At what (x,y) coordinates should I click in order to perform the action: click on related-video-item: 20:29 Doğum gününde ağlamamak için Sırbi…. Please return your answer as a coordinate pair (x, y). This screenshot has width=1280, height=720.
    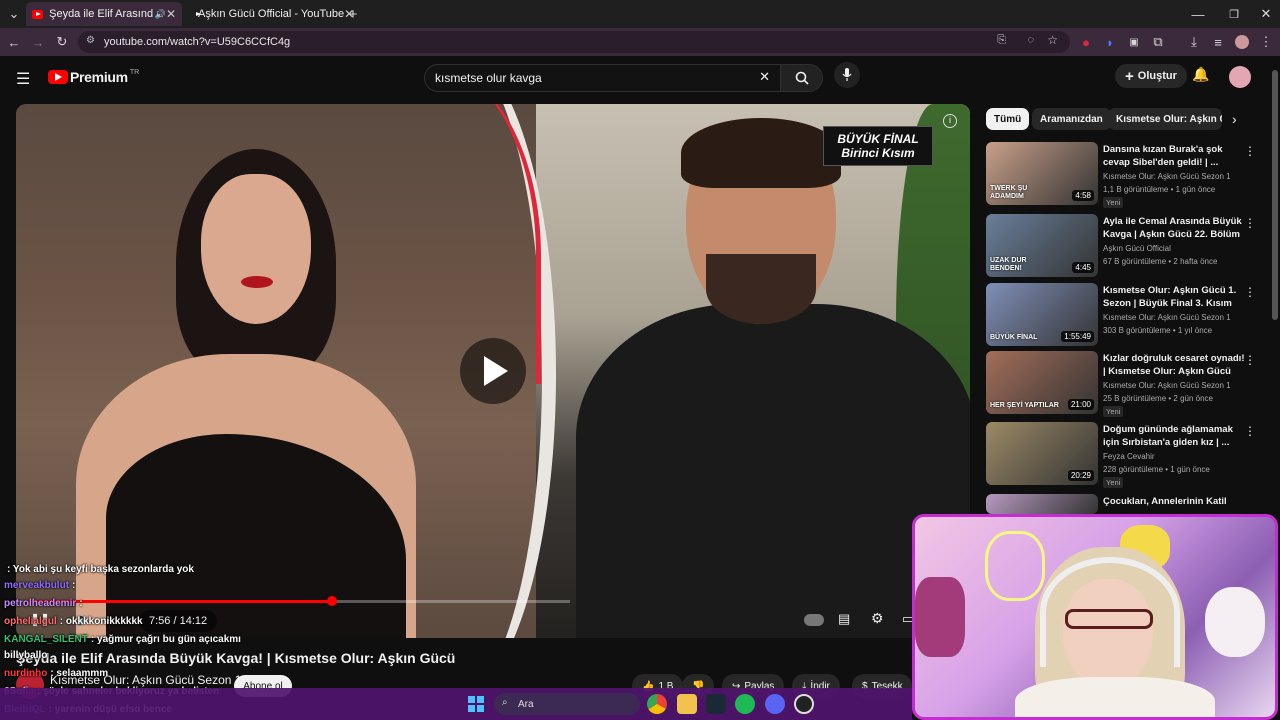
    Looking at the image, I should click on (1124, 455).